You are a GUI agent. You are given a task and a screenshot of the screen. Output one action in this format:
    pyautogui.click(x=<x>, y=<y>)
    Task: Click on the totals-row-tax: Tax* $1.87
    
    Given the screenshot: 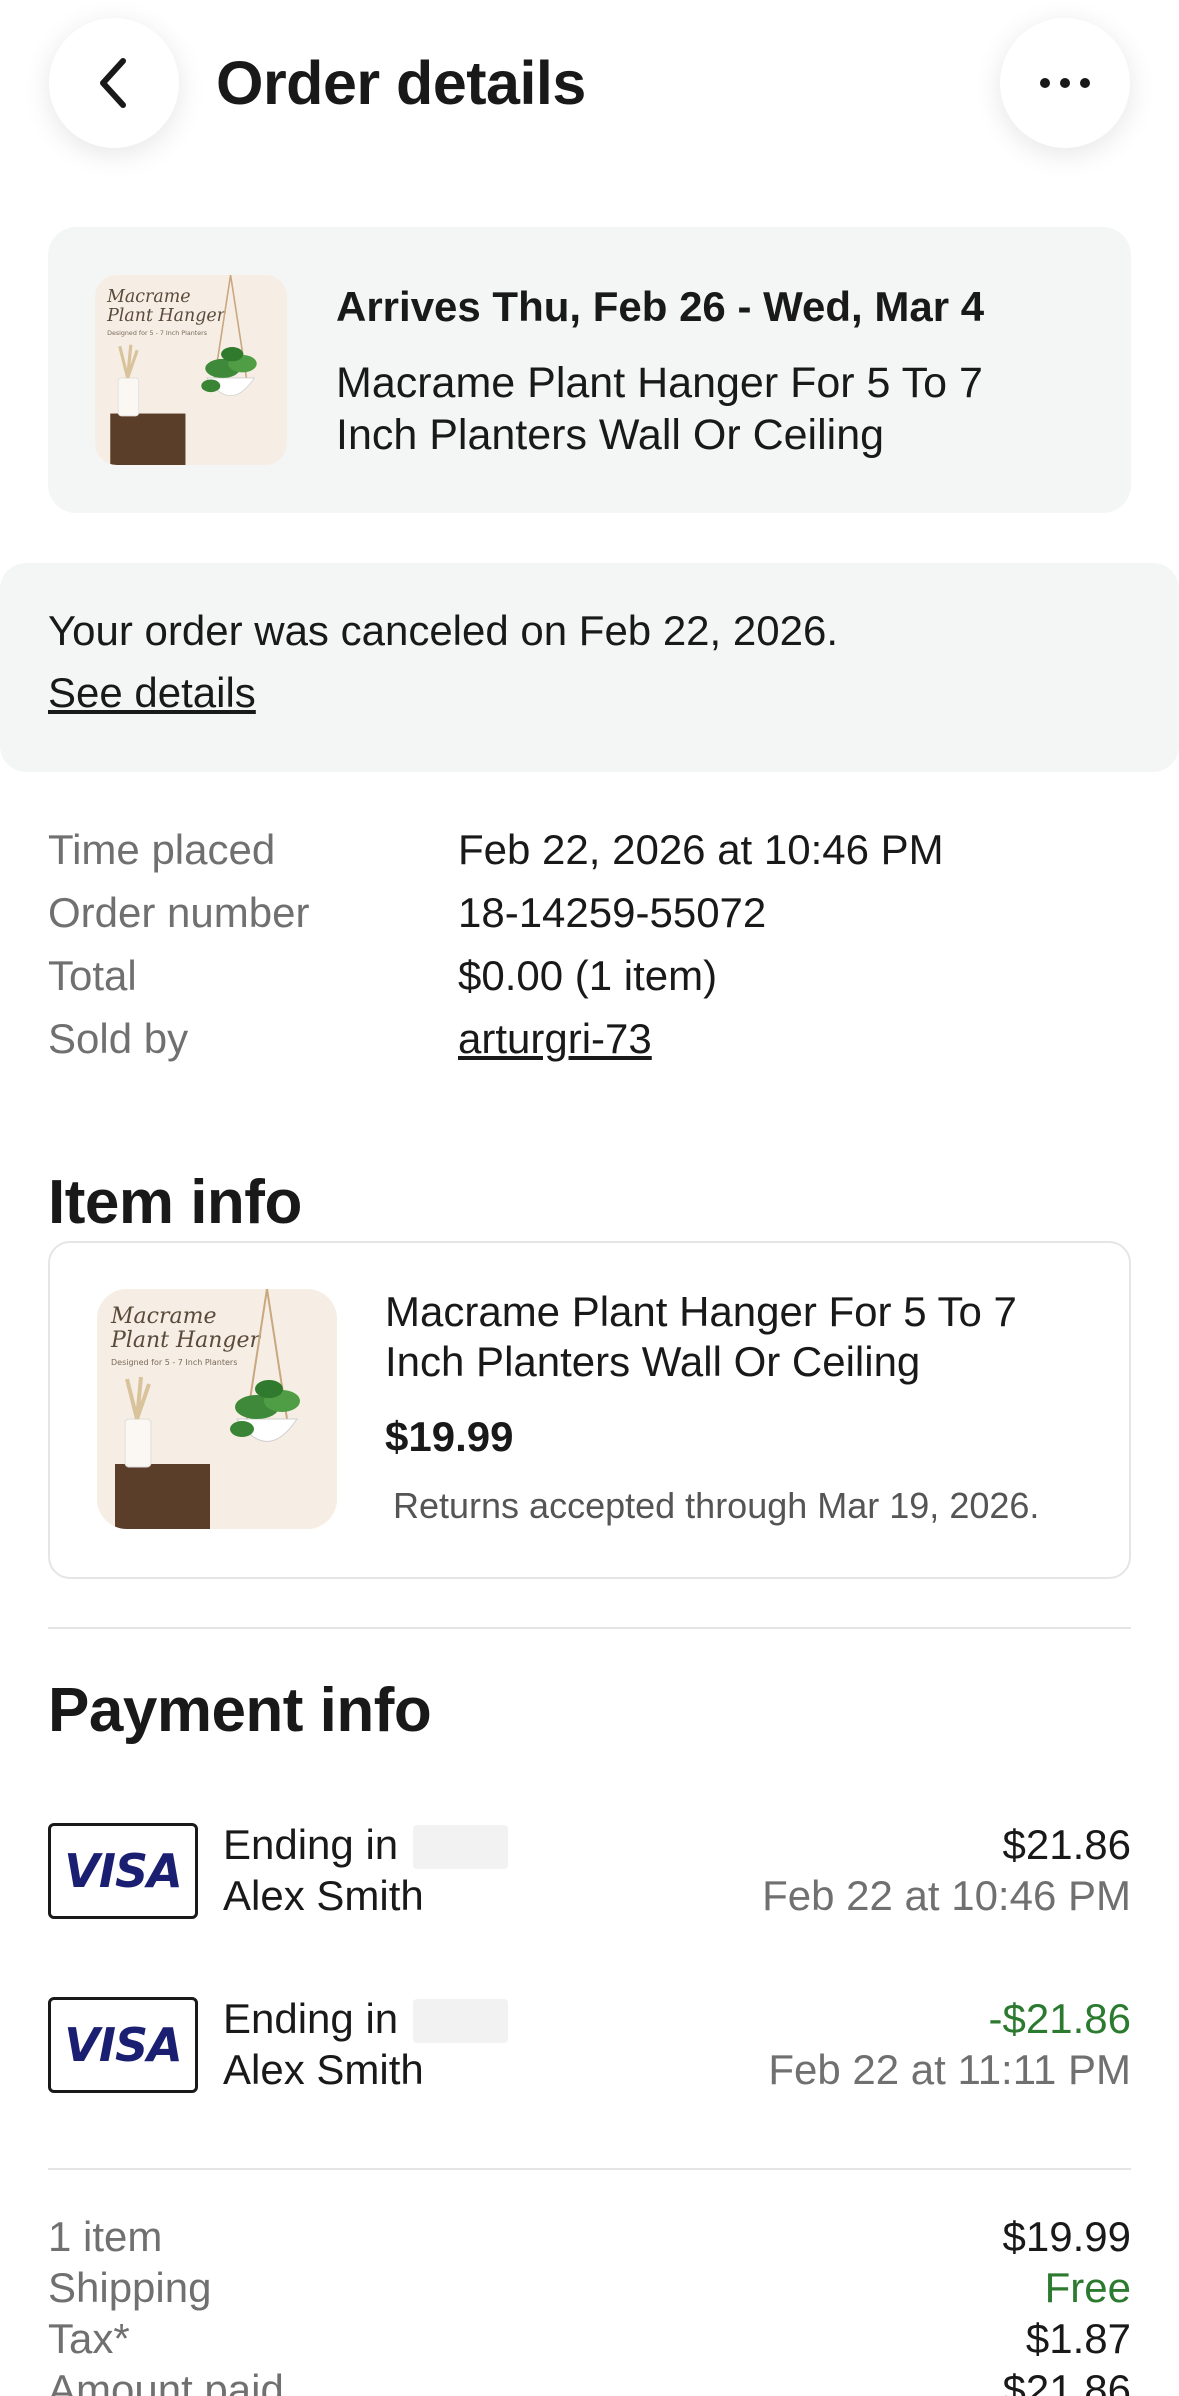 What is the action you would take?
    pyautogui.click(x=589, y=2340)
    